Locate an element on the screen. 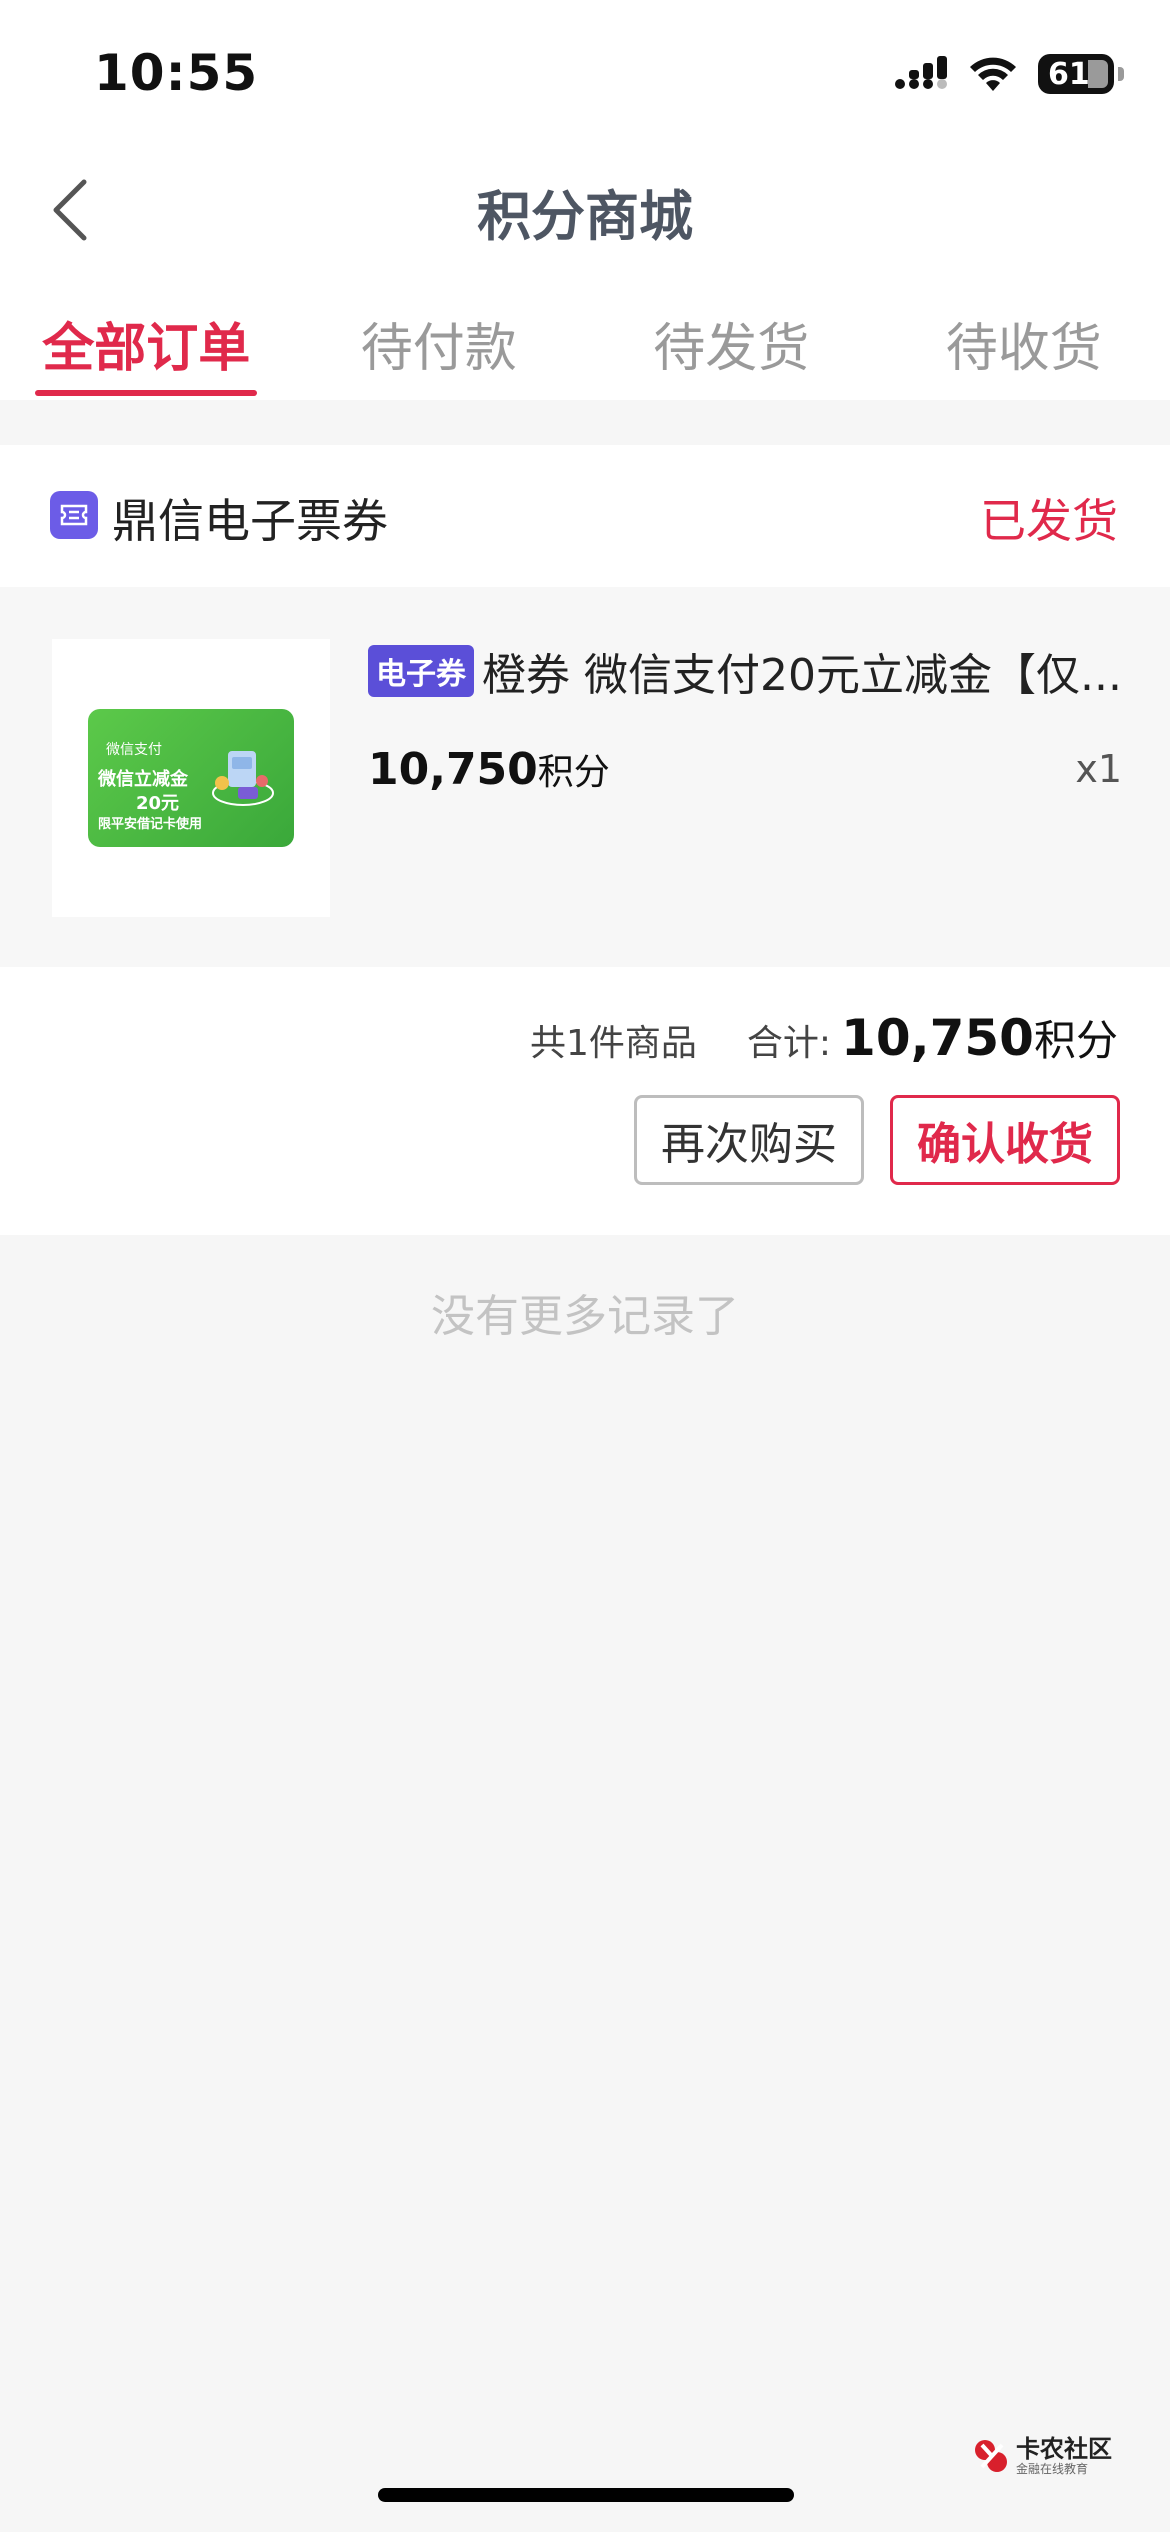 This screenshot has height=2532, width=1170. tab-pending-payment: 待付款 is located at coordinates (439, 335).